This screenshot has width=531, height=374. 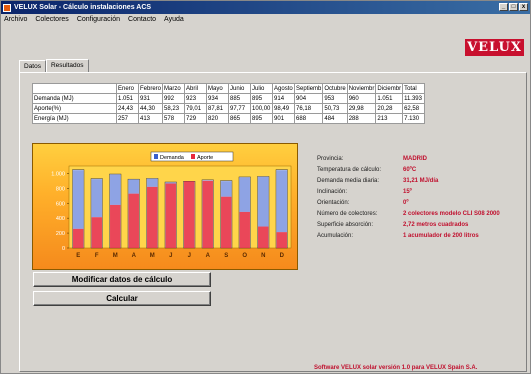 I want to click on minimize-button: _, so click(x=503, y=7).